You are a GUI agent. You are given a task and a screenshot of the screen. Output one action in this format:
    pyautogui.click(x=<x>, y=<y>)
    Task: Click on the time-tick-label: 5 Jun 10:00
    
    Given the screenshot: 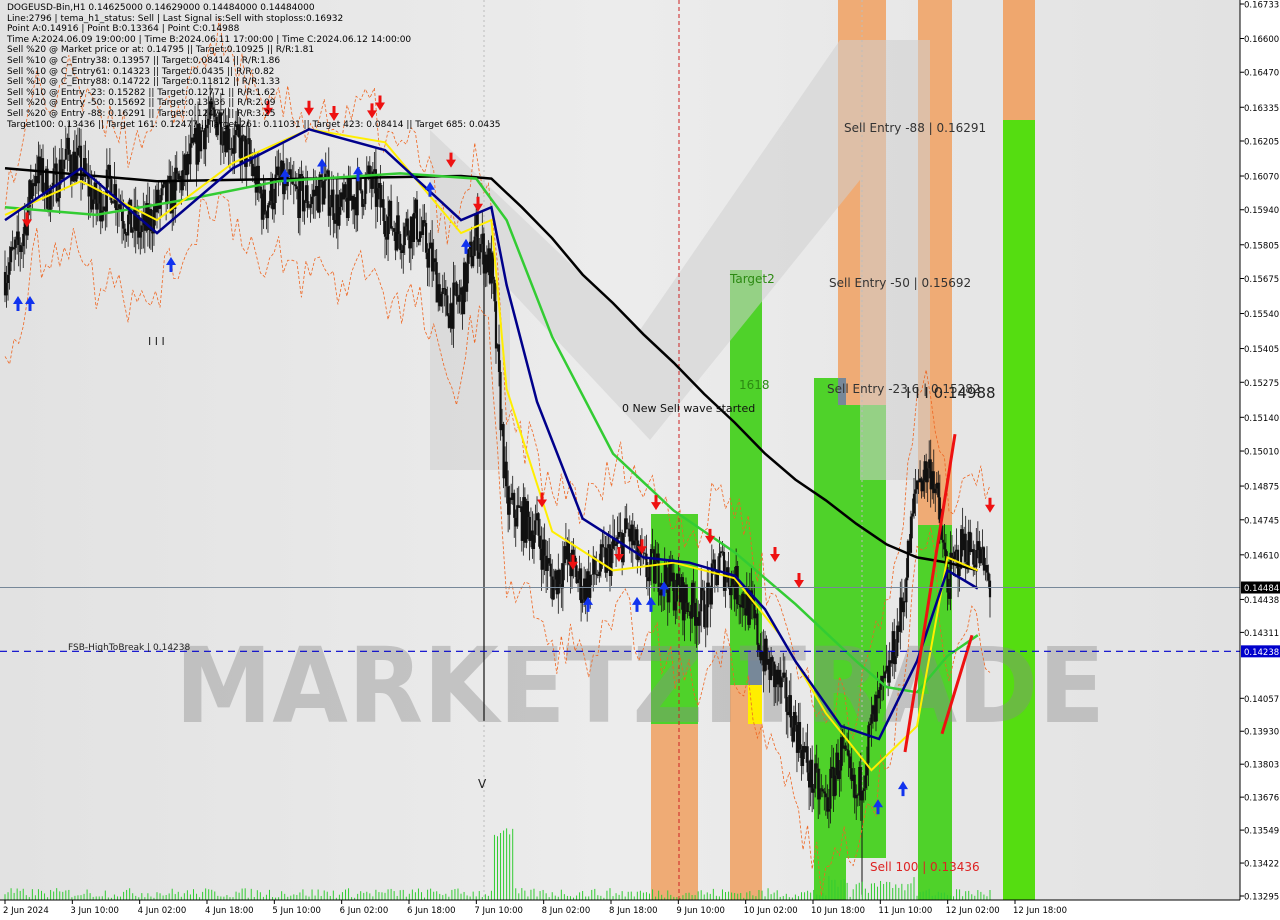 What is the action you would take?
    pyautogui.click(x=296, y=911)
    